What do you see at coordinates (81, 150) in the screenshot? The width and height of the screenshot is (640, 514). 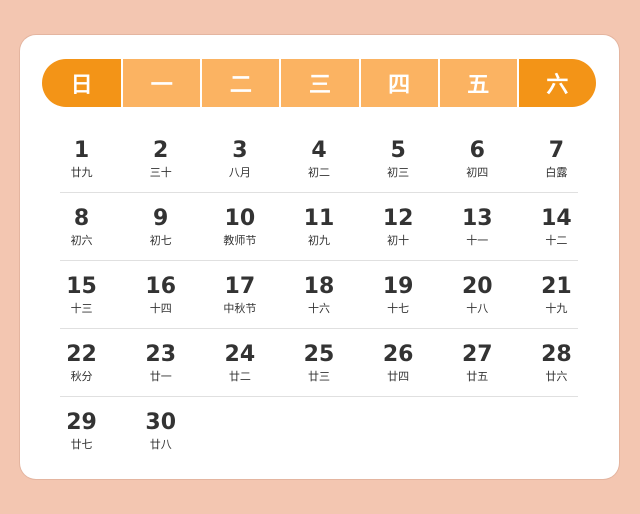 I see `day-number: 1` at bounding box center [81, 150].